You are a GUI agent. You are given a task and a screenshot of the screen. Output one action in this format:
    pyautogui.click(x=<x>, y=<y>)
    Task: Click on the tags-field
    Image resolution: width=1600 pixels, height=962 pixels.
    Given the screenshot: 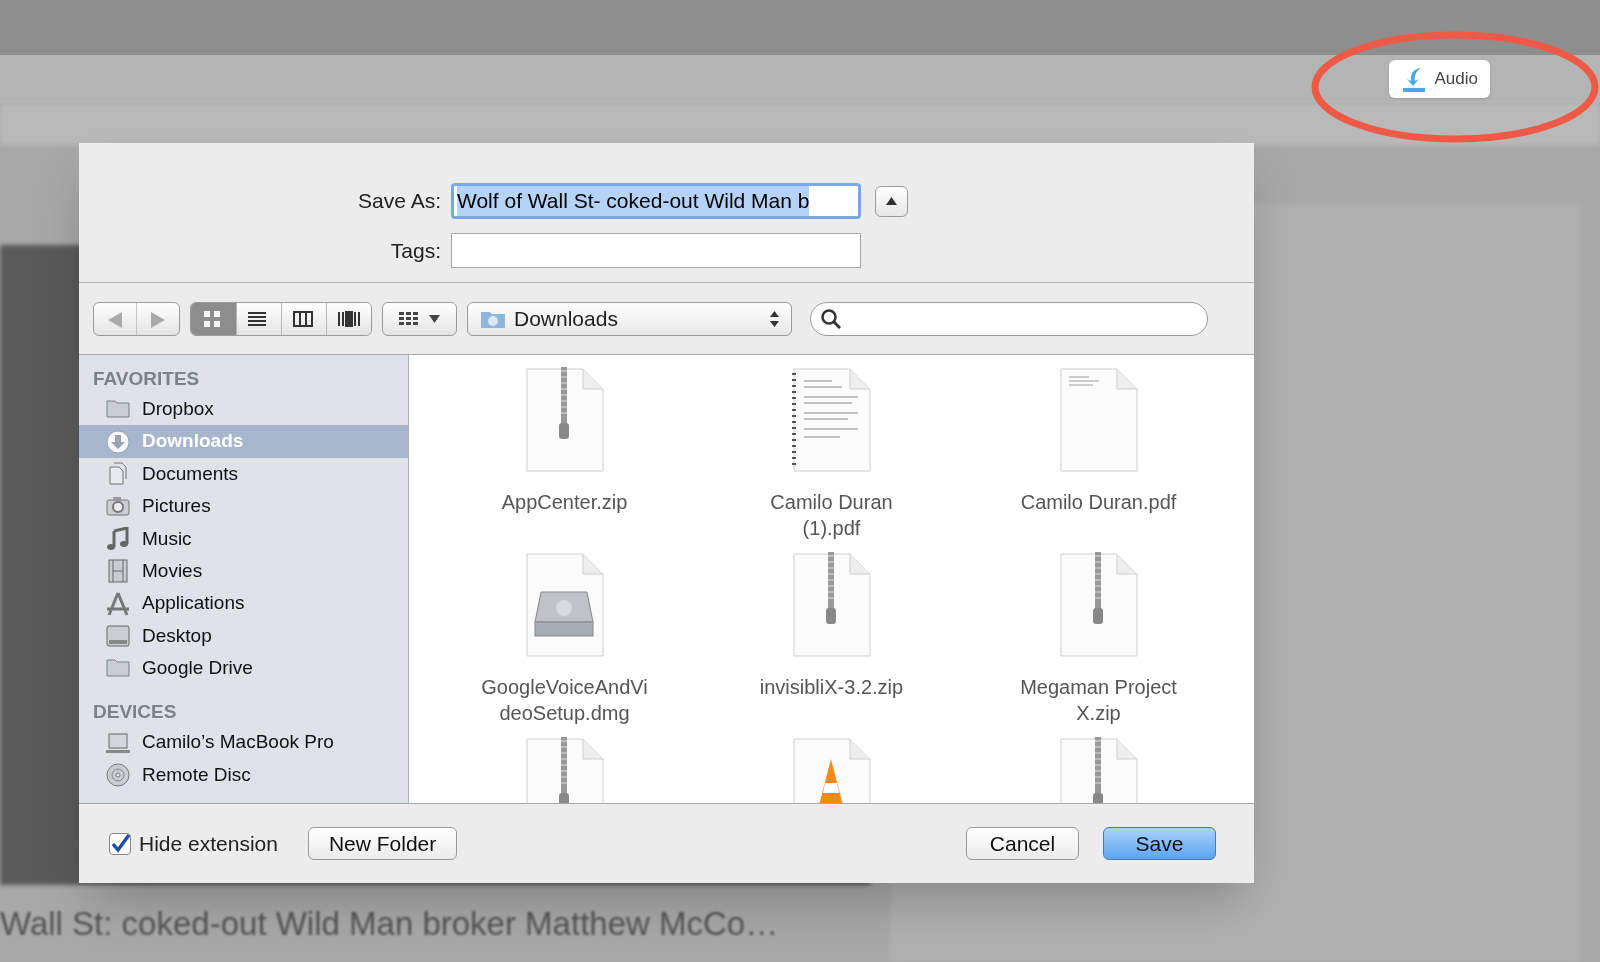 What is the action you would take?
    pyautogui.click(x=656, y=250)
    